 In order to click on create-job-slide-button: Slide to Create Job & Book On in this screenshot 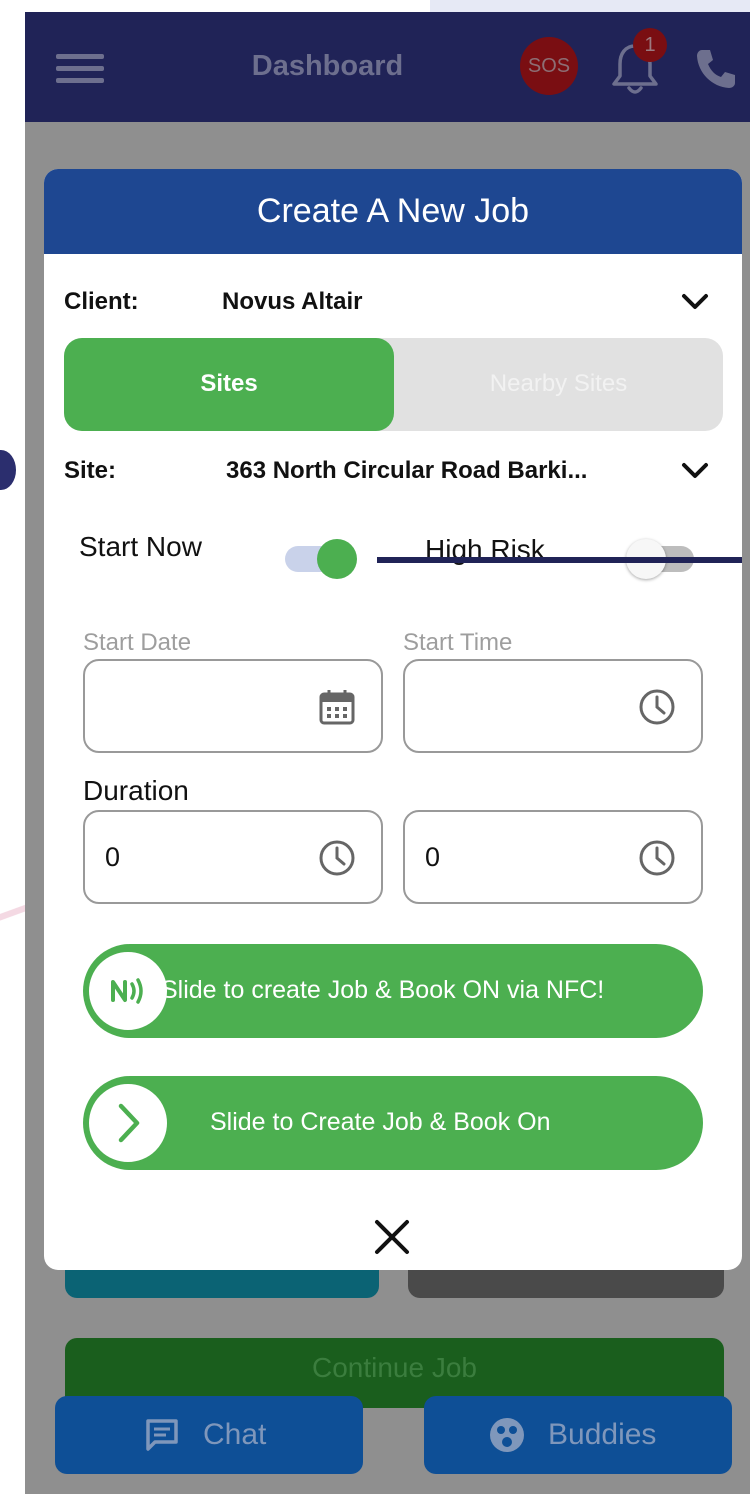, I will do `click(393, 1123)`.